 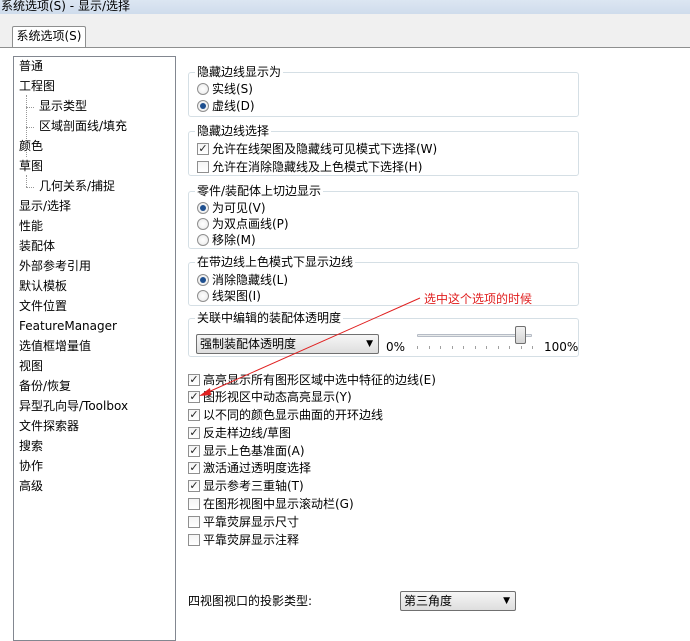 What do you see at coordinates (383, 216) in the screenshot?
I see `group-tangent-edge-display: 零件/装配体上切边显示 为可见(V) 为双点画线(P) 移除(M)` at bounding box center [383, 216].